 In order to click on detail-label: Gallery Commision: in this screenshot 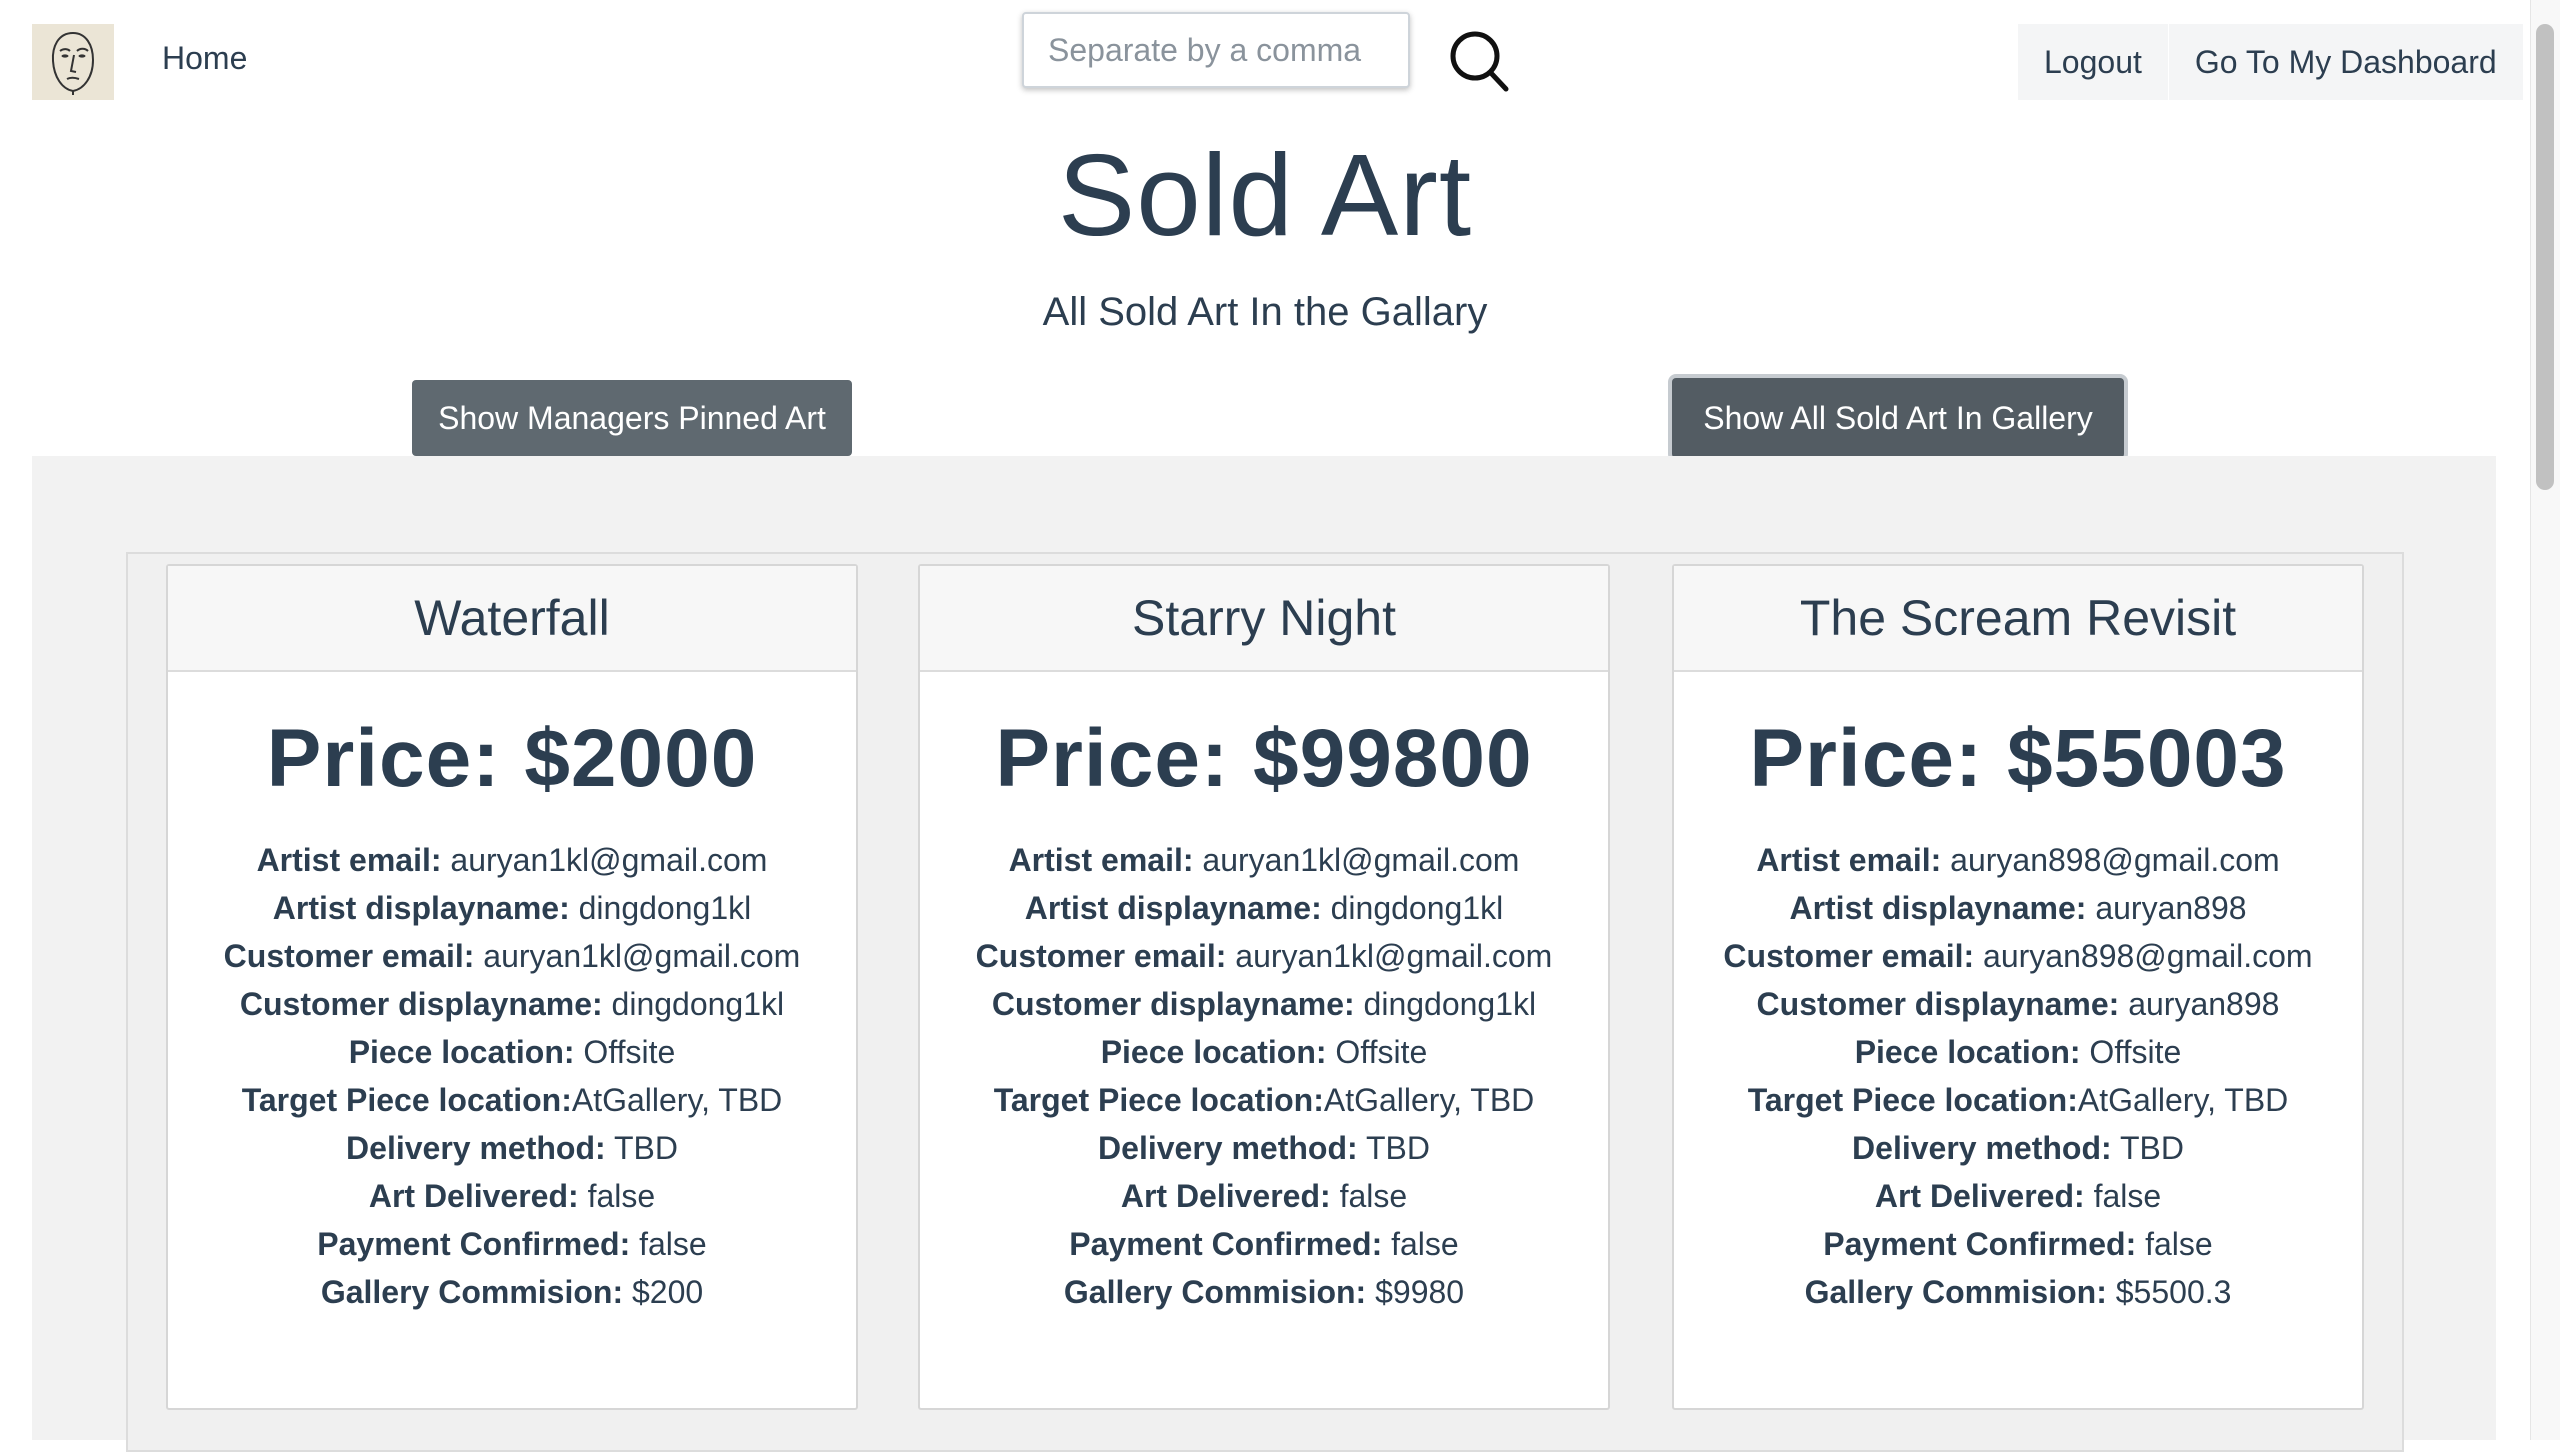, I will do `click(1215, 1292)`.